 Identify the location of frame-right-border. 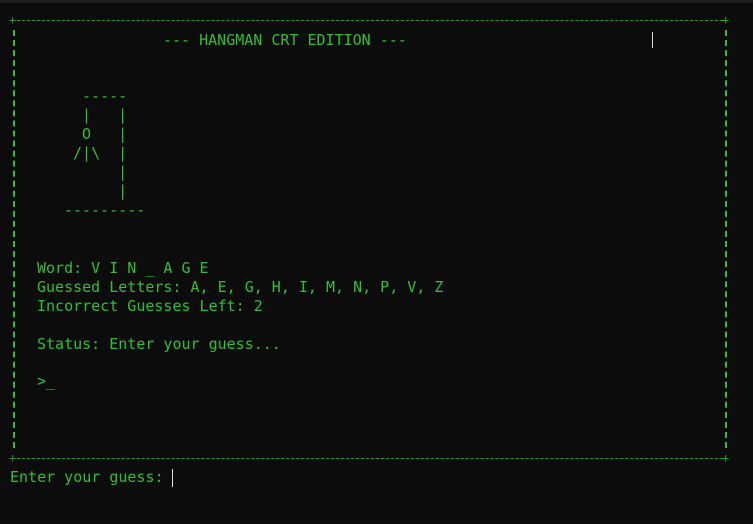
(726, 239).